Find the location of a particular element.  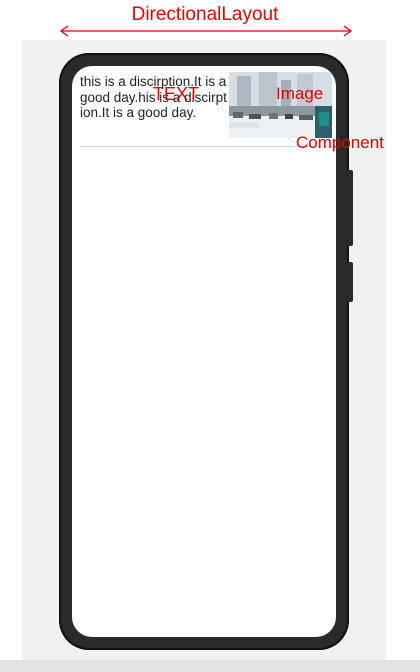

component-annotation: Component is located at coordinates (340, 142).